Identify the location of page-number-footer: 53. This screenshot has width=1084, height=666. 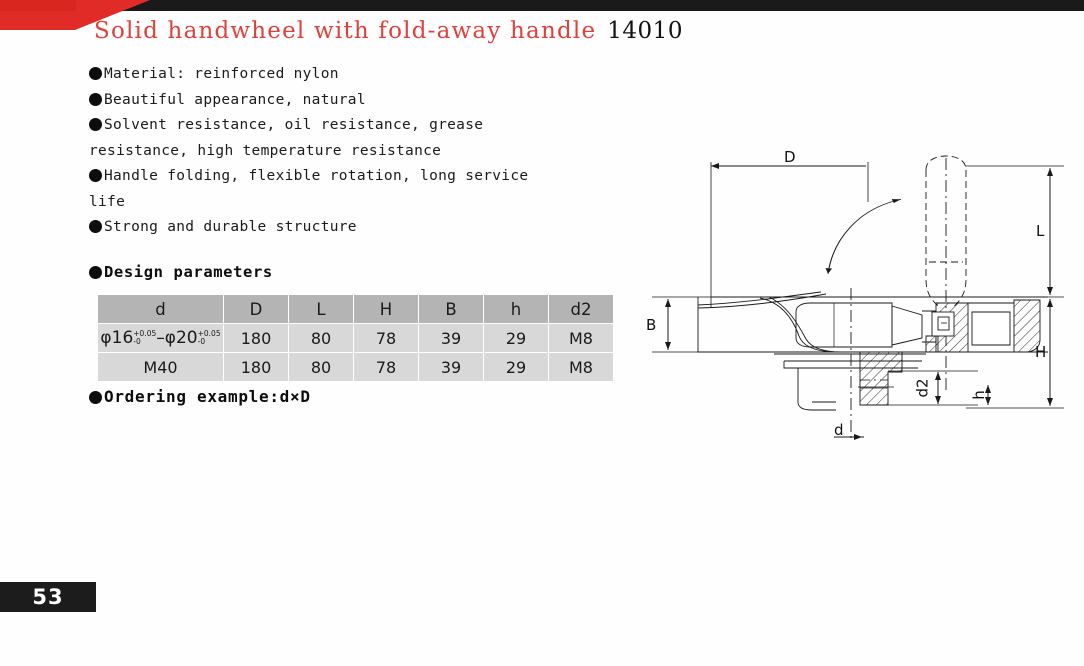
(48, 597).